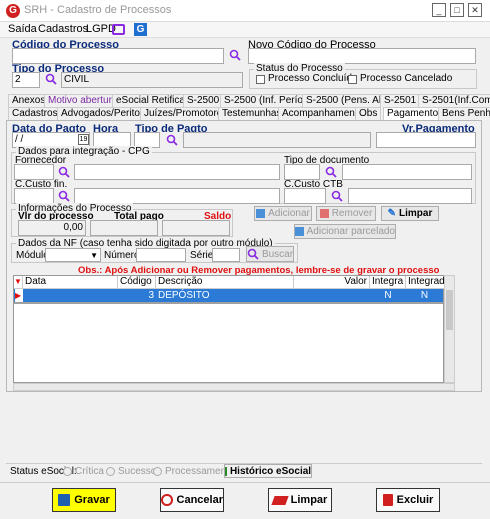 This screenshot has width=490, height=519. I want to click on excluir-button: Excluir, so click(408, 500).